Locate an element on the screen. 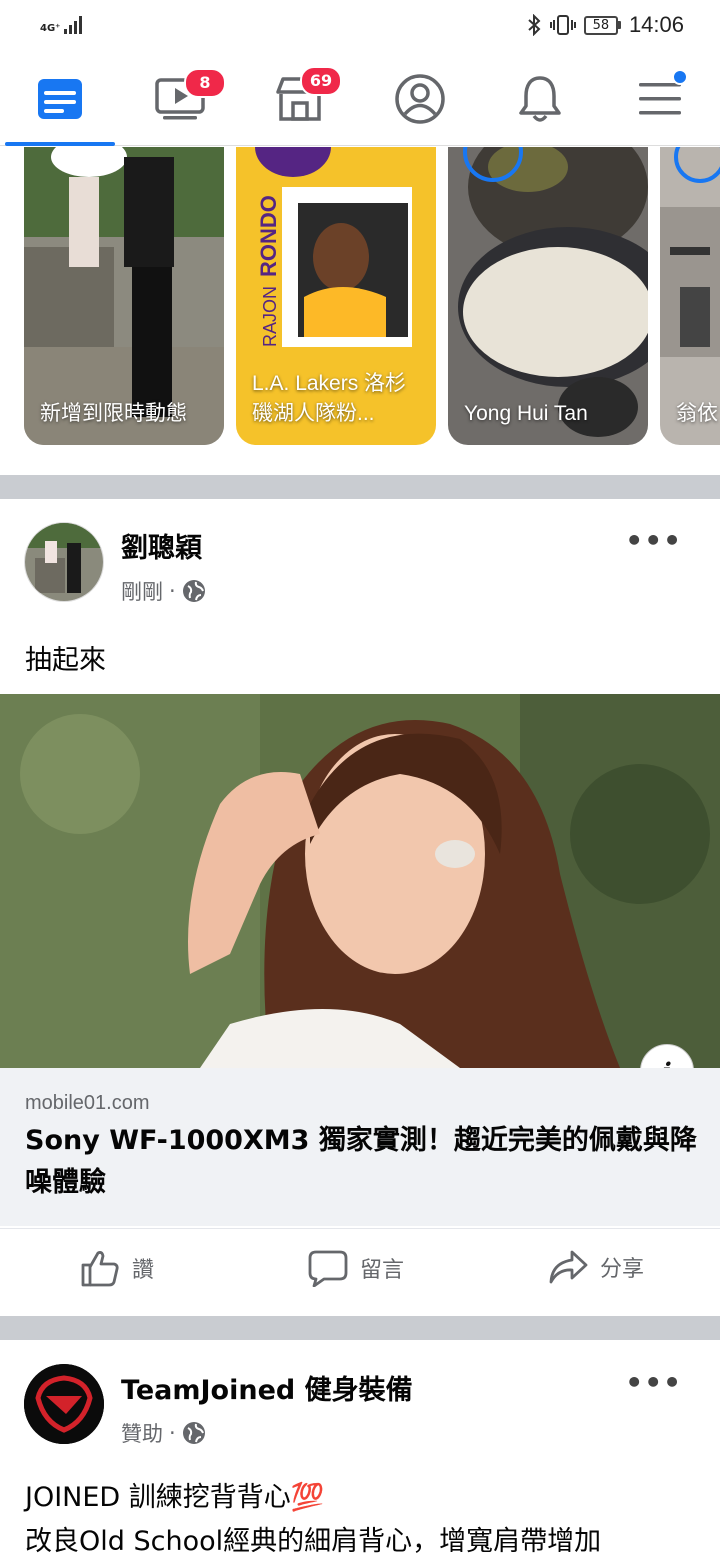  post-text: 抽起來 is located at coordinates (65, 660).